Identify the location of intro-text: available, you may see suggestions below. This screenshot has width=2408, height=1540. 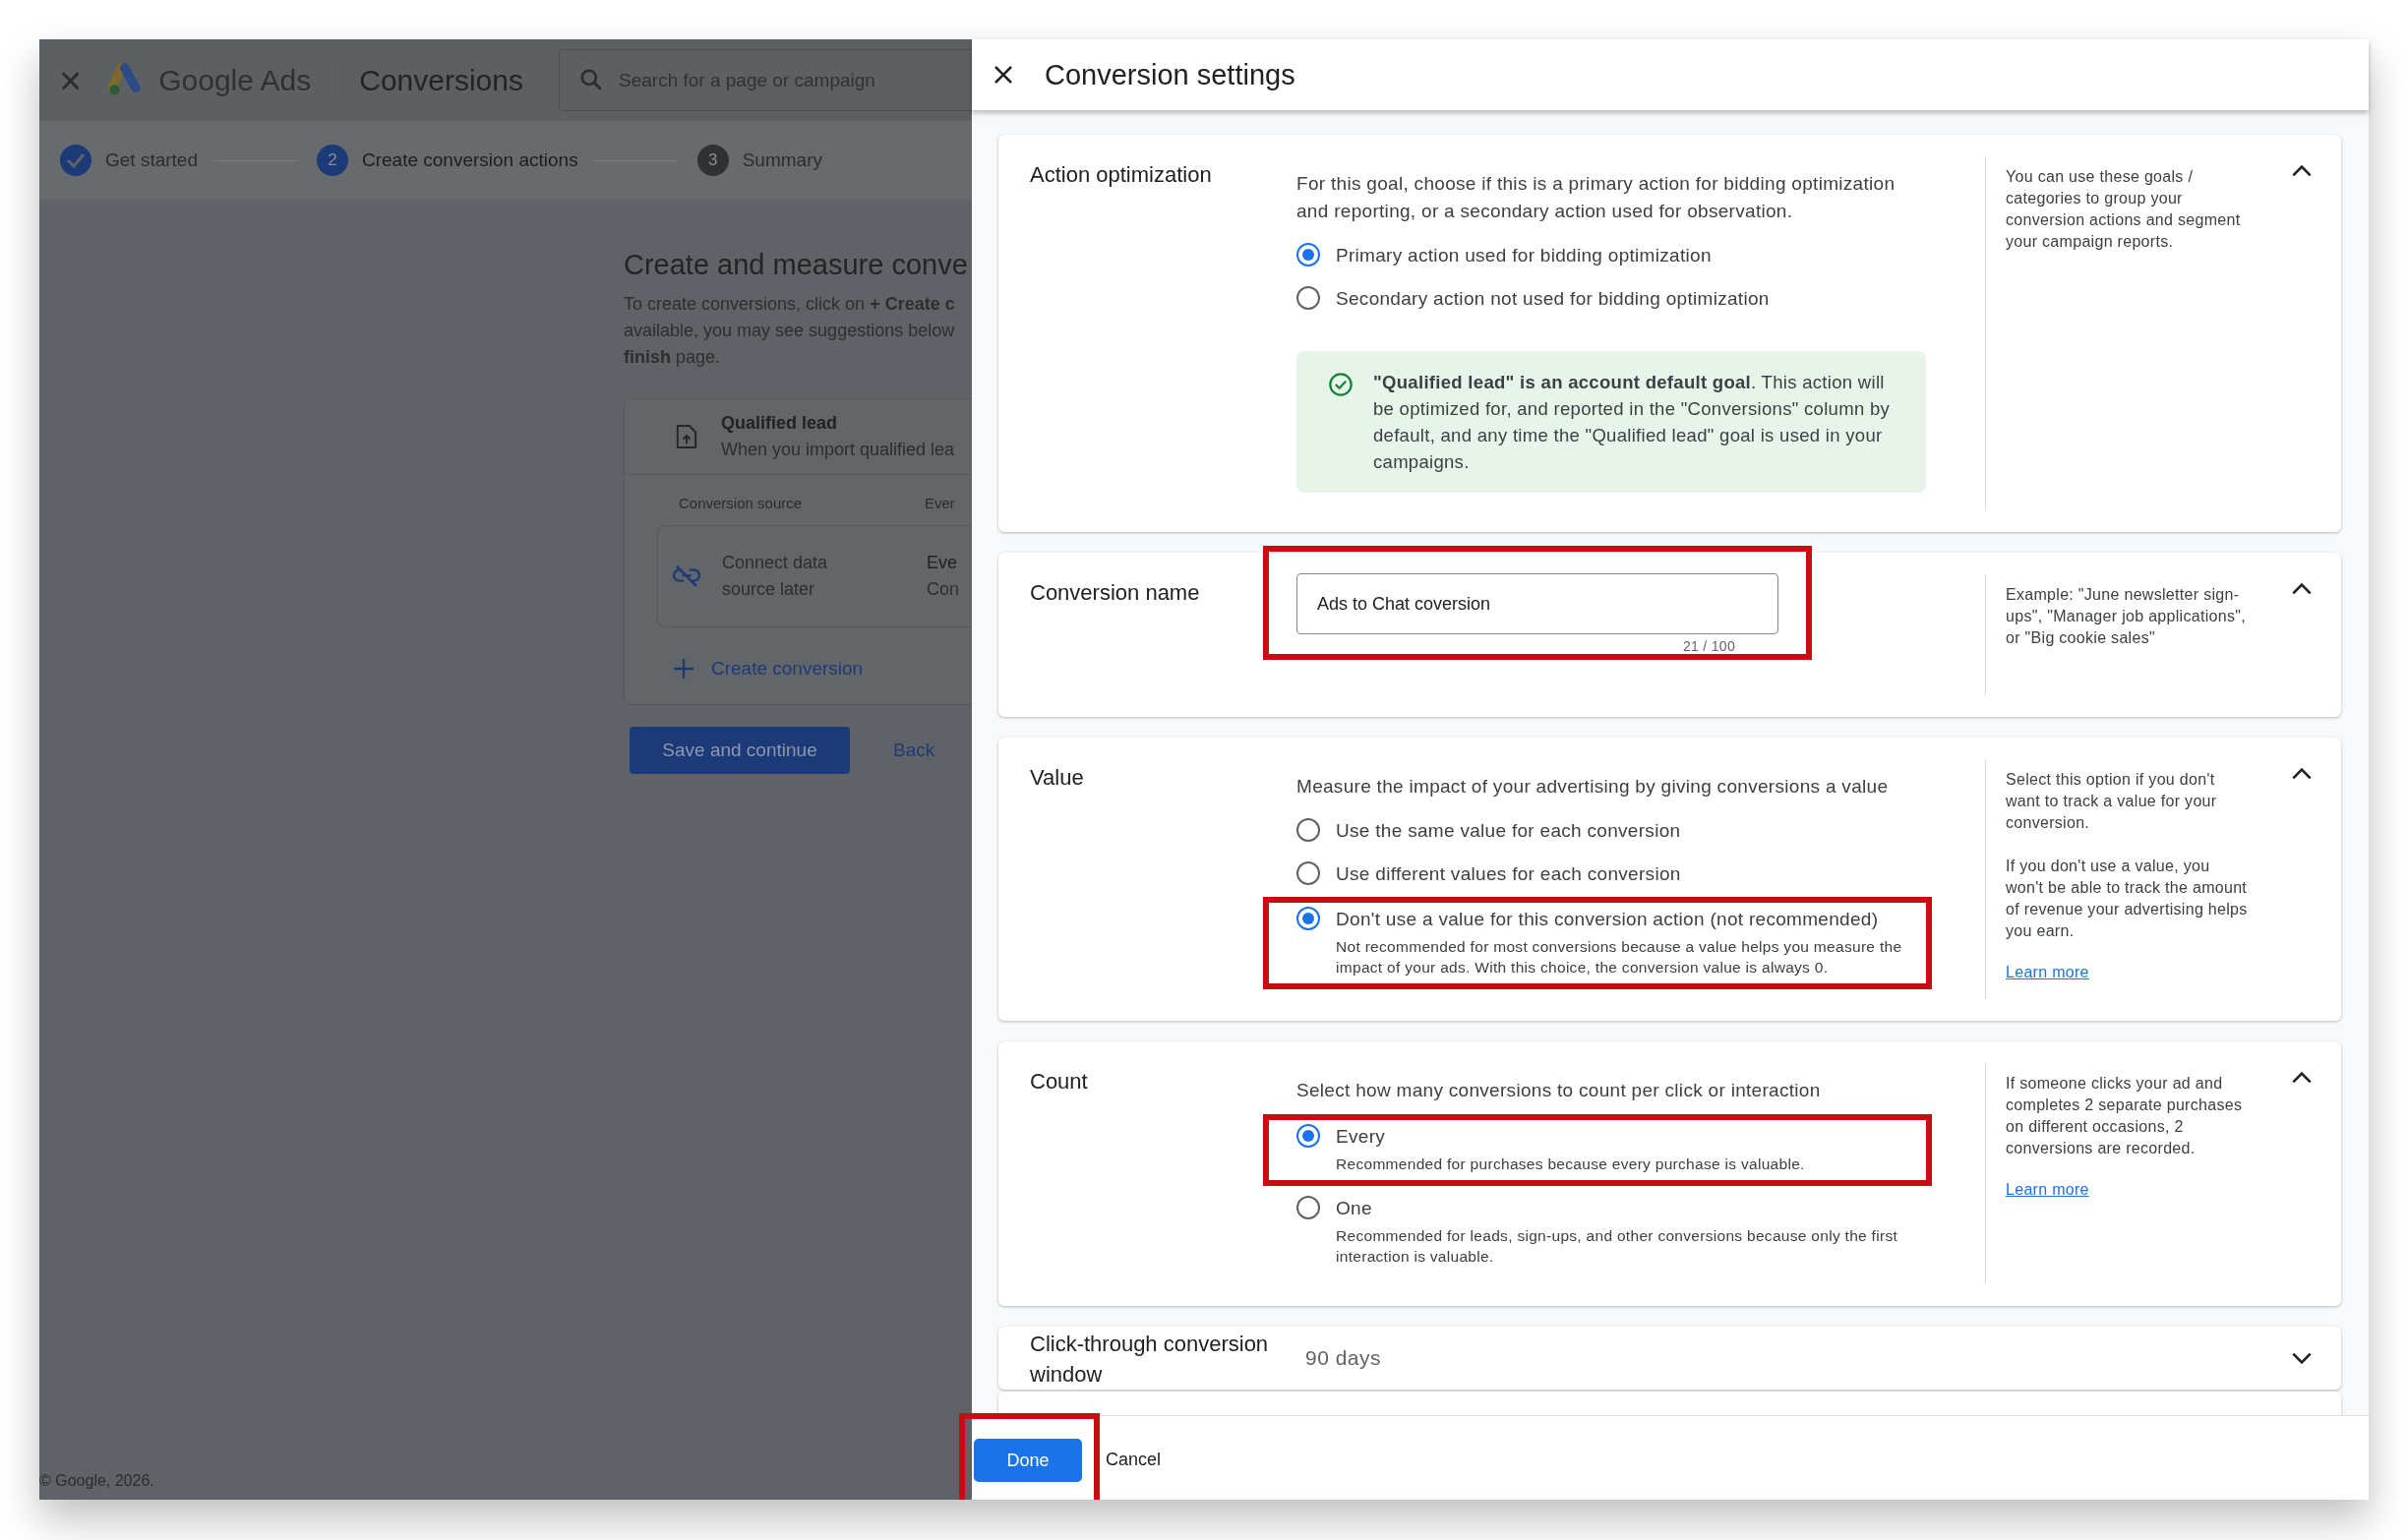
(790, 331).